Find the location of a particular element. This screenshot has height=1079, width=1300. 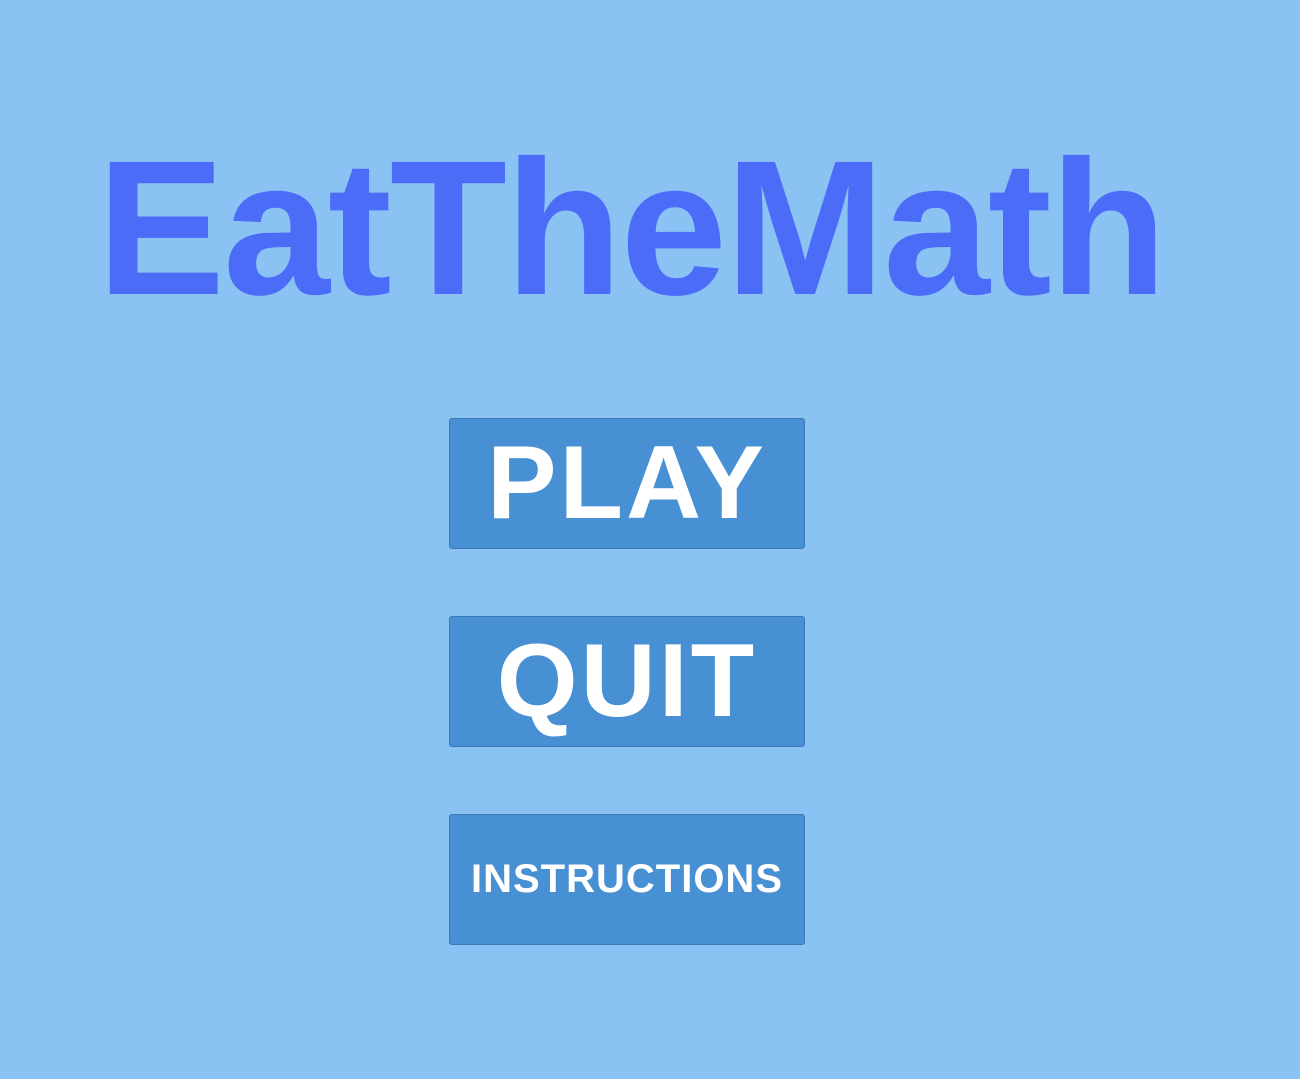

instructions-button-label: INSTRUCTIONS is located at coordinates (627, 879).